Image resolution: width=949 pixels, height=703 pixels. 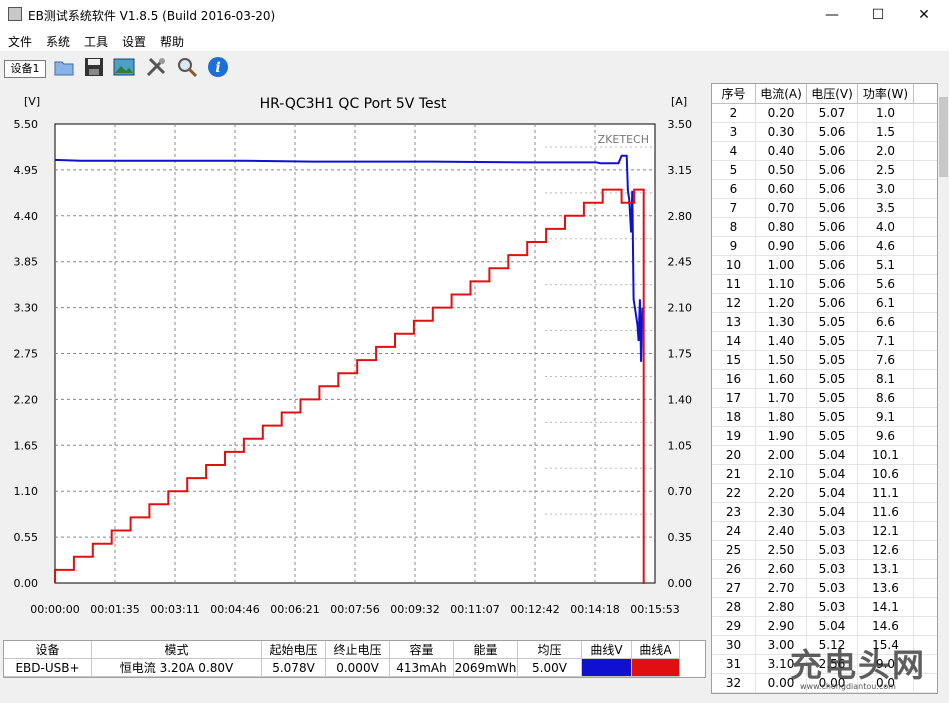 What do you see at coordinates (734, 683) in the screenshot?
I see `table-cell: 32` at bounding box center [734, 683].